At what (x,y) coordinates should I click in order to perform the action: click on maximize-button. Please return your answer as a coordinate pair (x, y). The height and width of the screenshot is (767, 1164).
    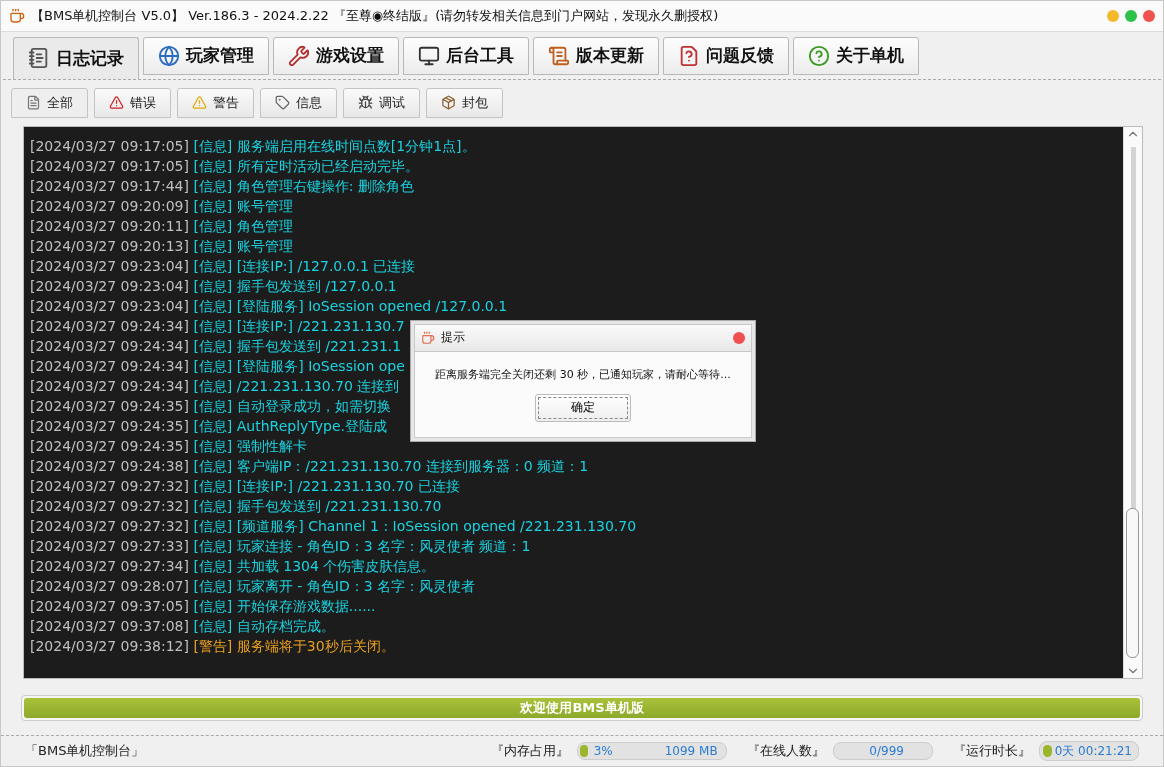
    Looking at the image, I should click on (1131, 15).